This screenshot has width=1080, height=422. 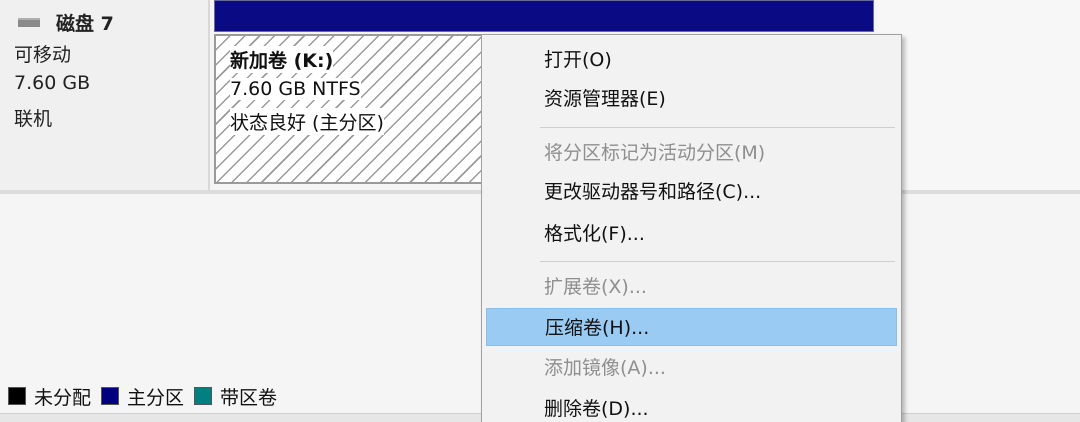 I want to click on primary-partition-bar, so click(x=544, y=16).